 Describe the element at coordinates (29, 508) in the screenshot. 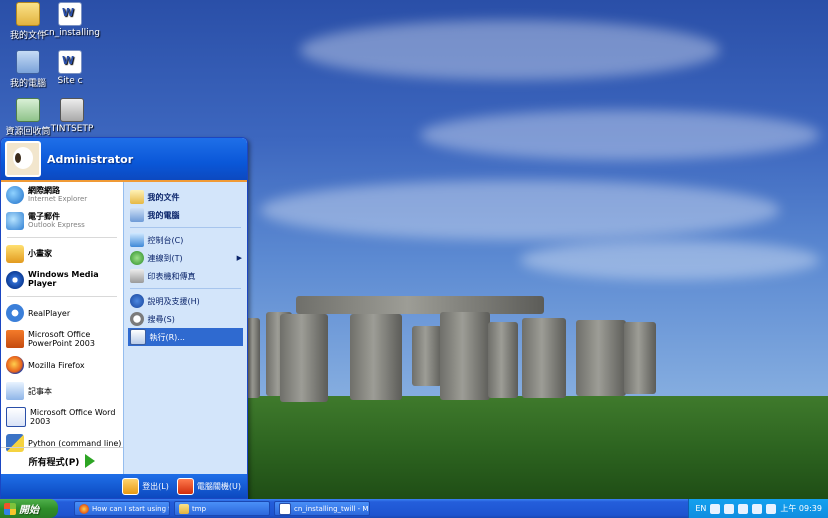

I see `start-button: 開始` at that location.